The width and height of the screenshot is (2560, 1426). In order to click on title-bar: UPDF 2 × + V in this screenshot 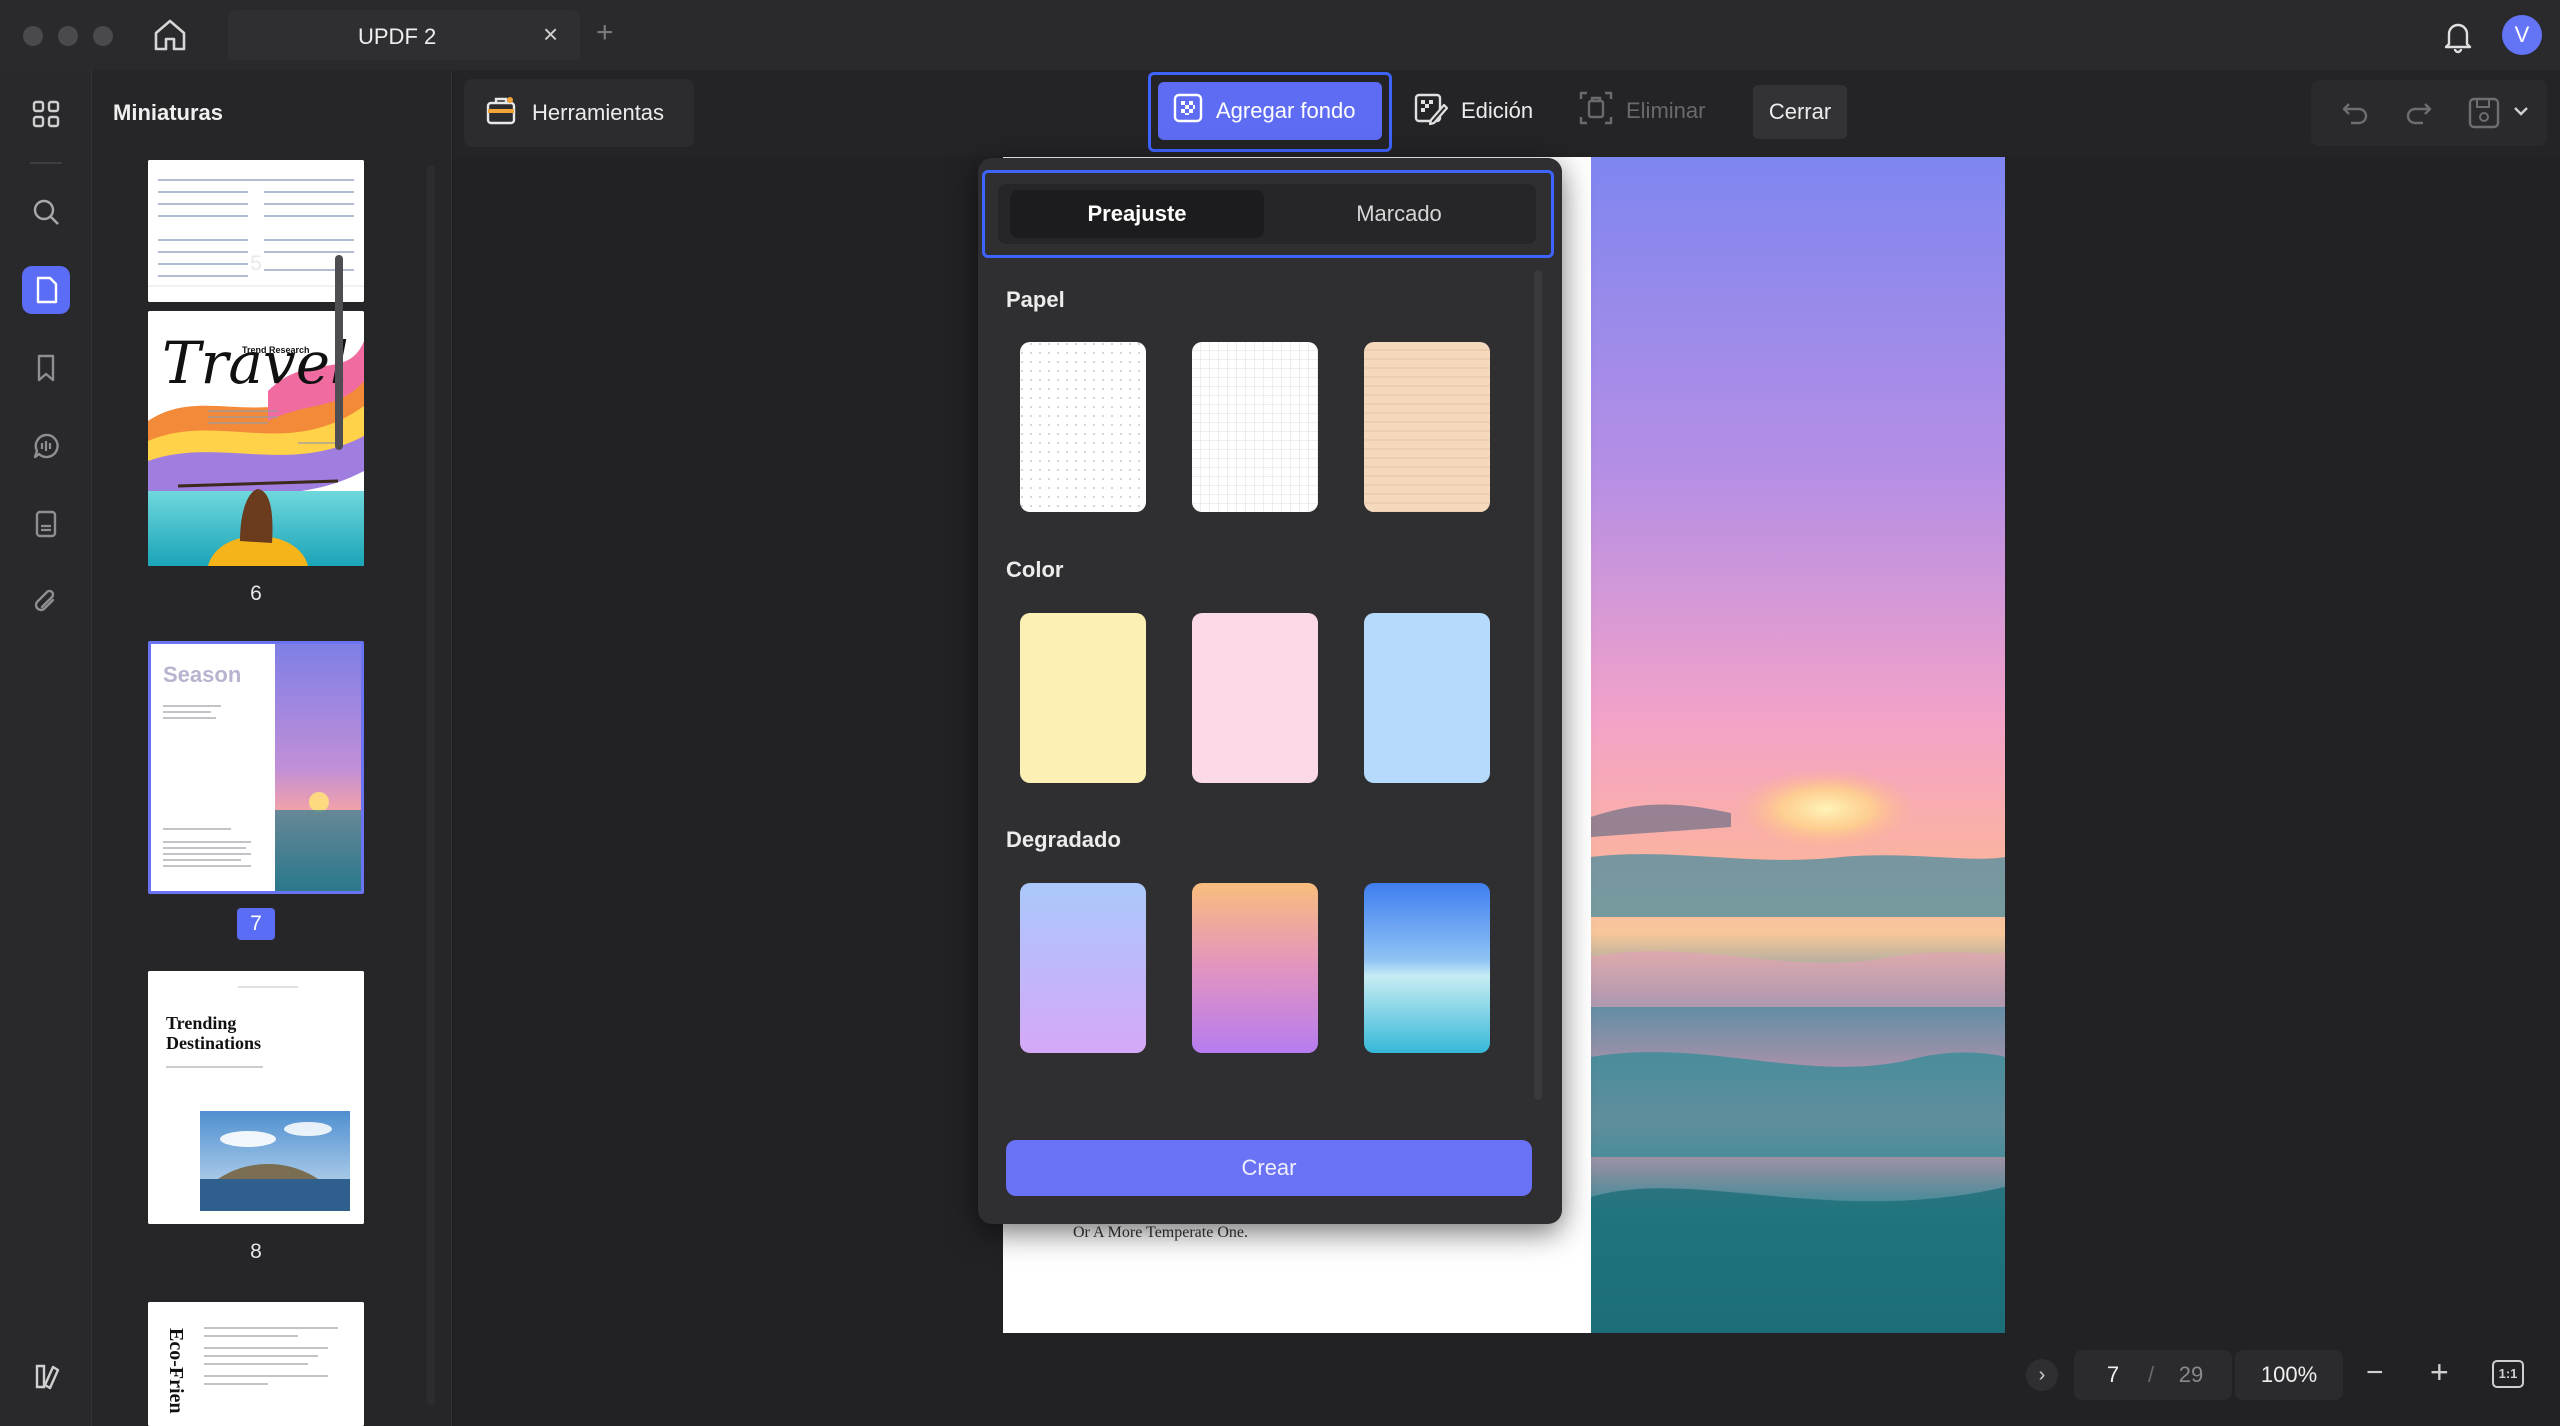, I will do `click(1280, 35)`.